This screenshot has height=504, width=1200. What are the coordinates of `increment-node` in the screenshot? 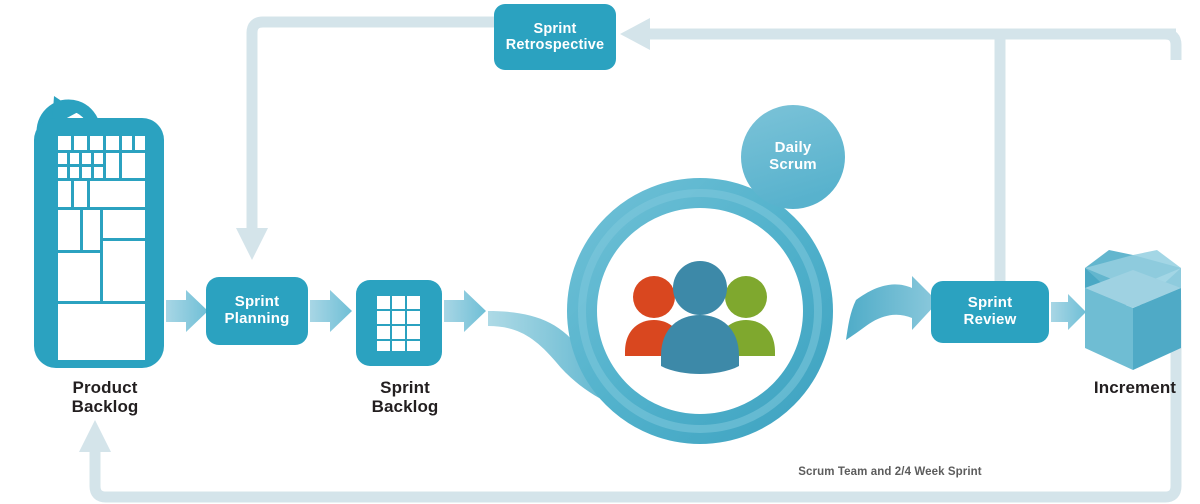 It's located at (1133, 310).